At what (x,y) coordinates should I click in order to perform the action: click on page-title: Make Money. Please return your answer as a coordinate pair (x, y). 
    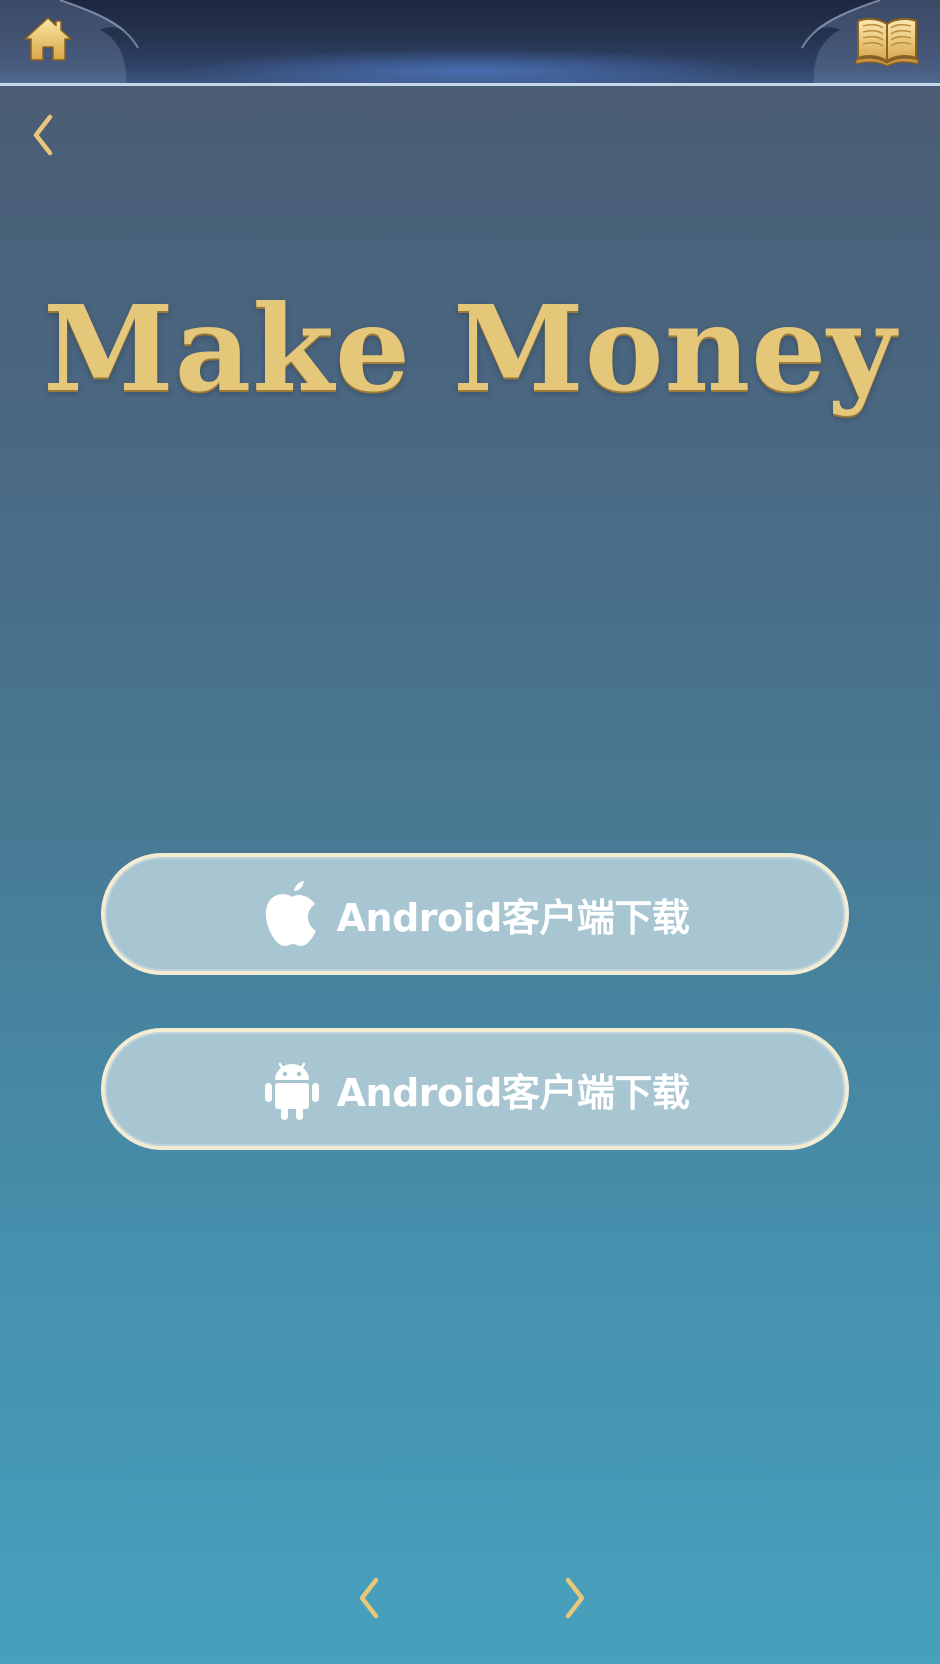
    Looking at the image, I should click on (470, 348).